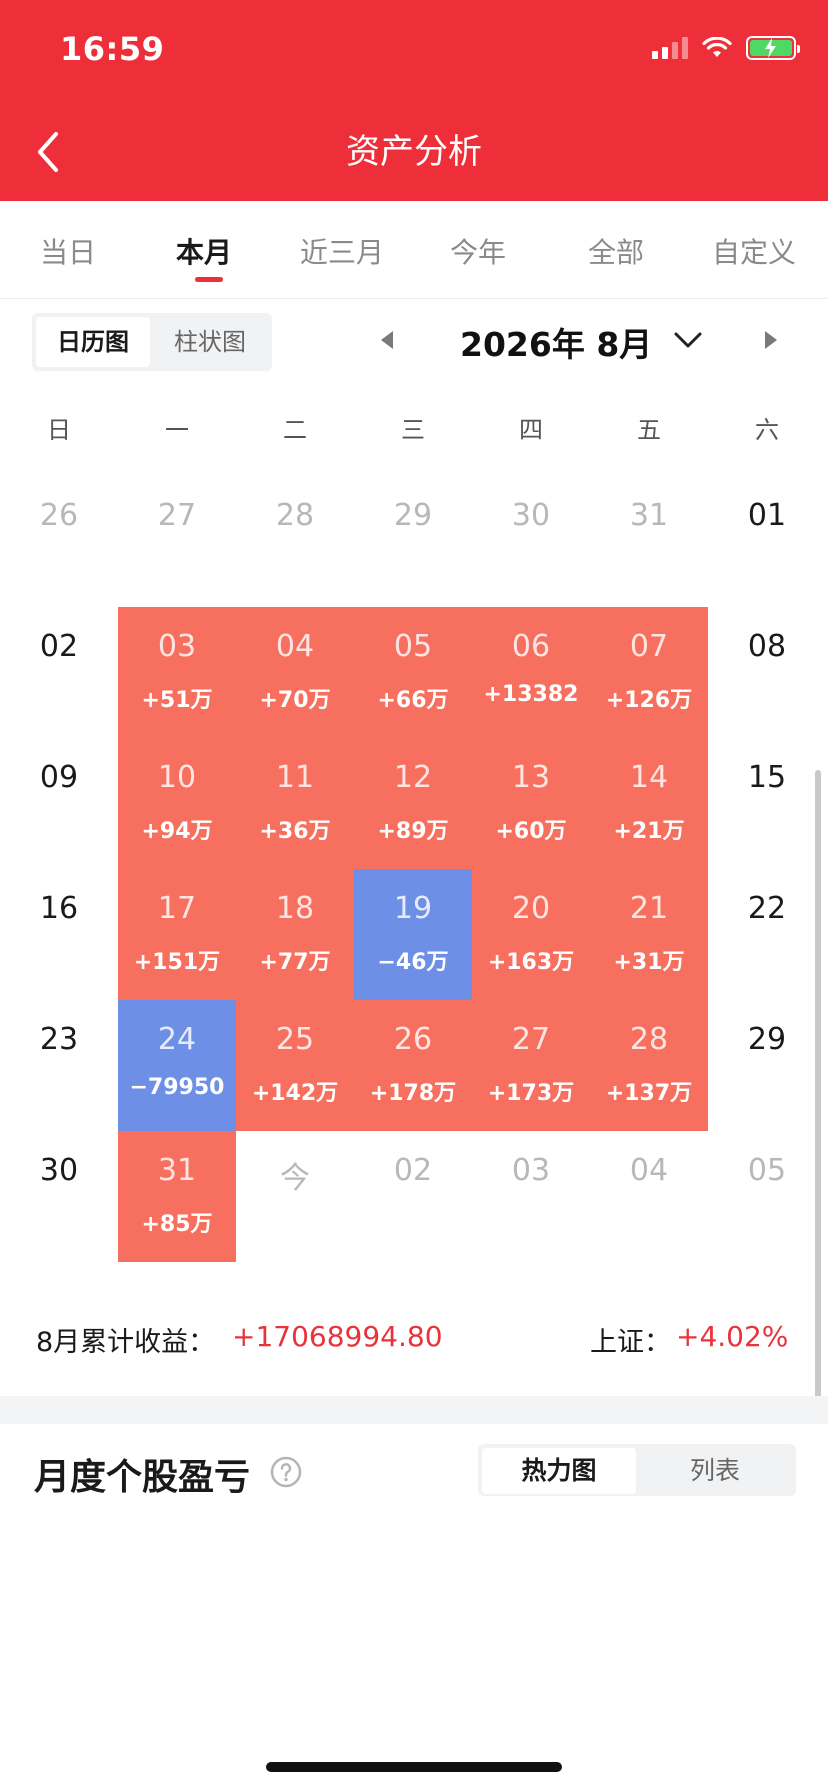 The width and height of the screenshot is (828, 1792). Describe the element at coordinates (295, 1065) in the screenshot. I see `calendar-day: 25 +142万` at that location.